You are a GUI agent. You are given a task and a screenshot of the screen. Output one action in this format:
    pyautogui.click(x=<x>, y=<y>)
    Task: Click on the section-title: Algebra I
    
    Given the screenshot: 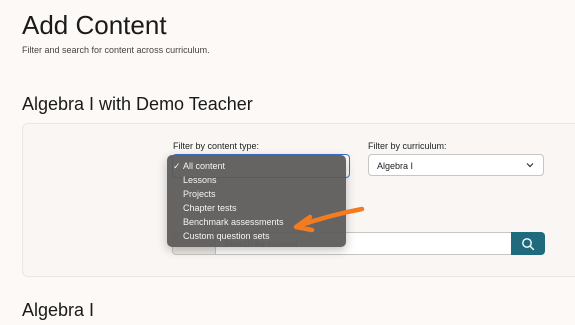 What is the action you would take?
    pyautogui.click(x=58, y=310)
    